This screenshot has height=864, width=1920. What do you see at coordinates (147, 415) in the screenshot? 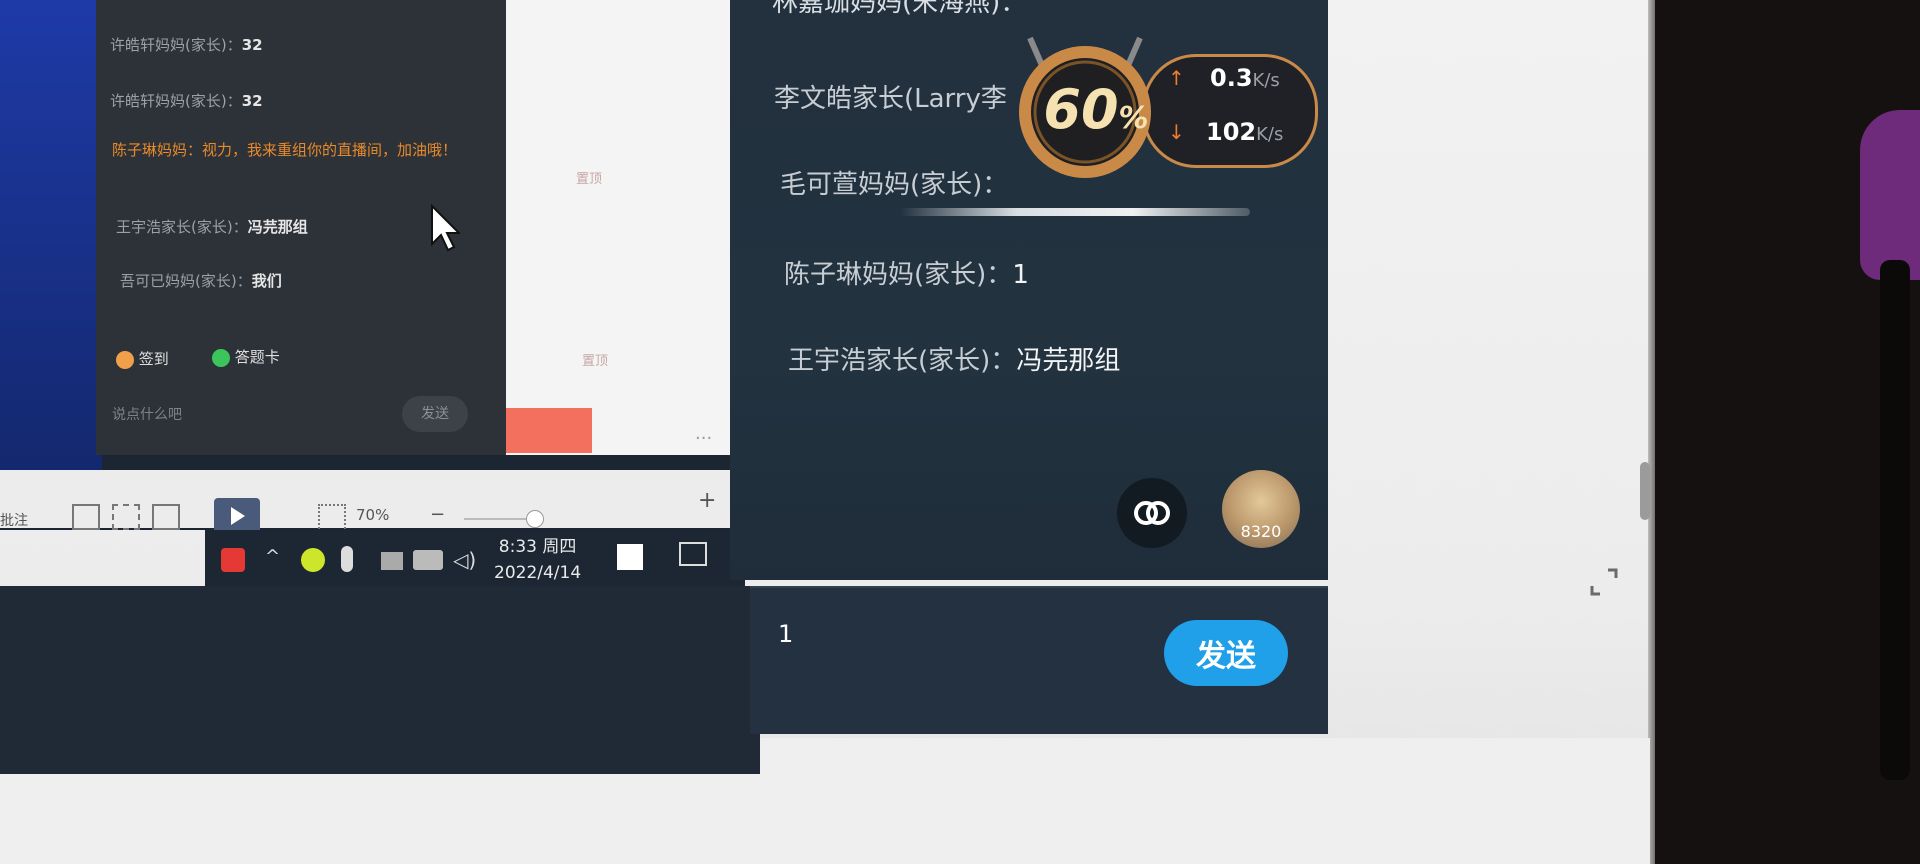
I see `shared-chat-input: 说点什么吧` at bounding box center [147, 415].